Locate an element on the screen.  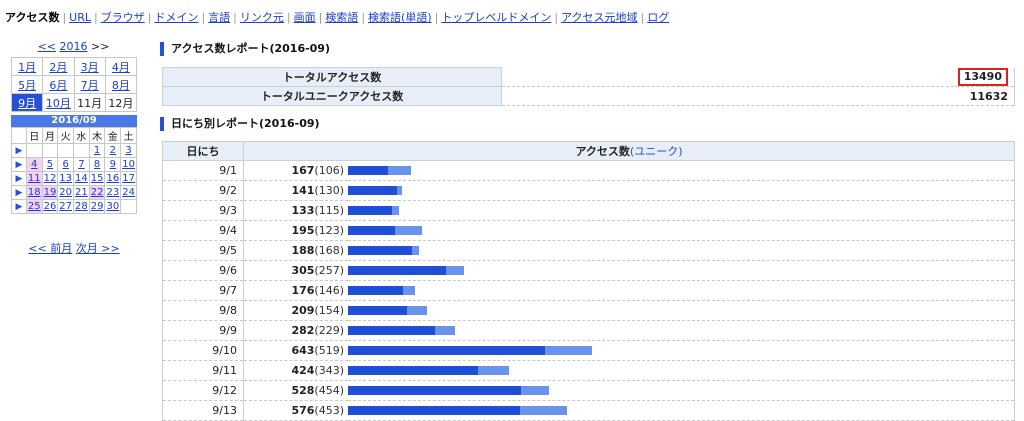
calendar-day: 15 is located at coordinates (97, 178).